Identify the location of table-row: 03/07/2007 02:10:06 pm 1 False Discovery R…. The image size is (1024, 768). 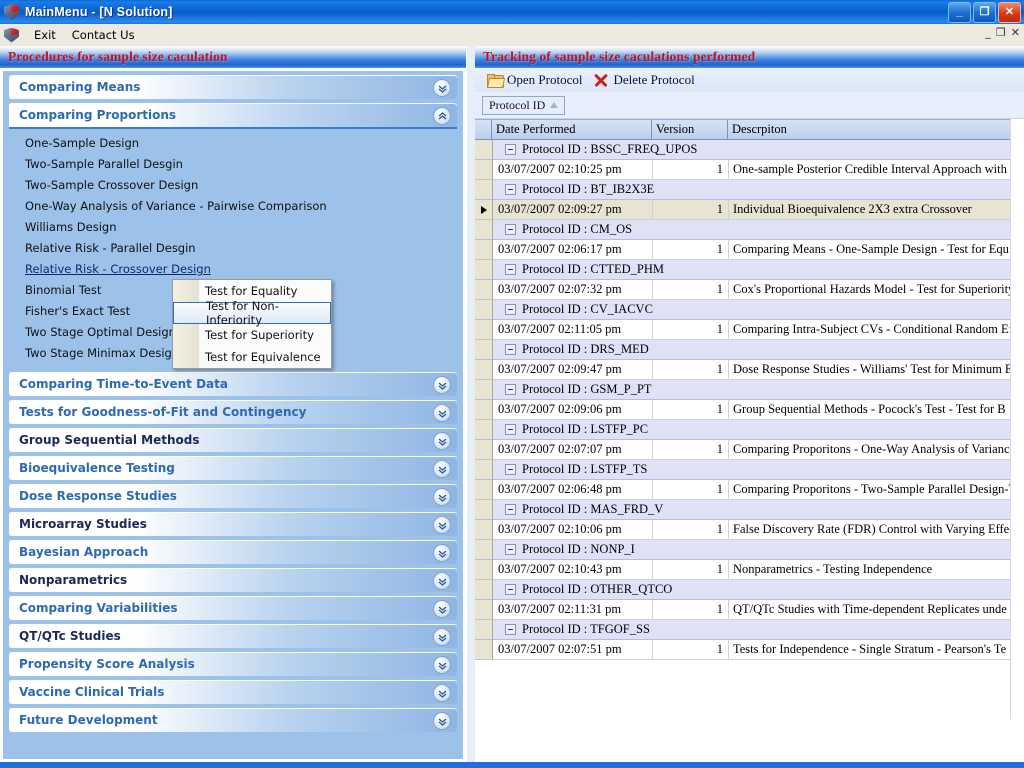
(749, 530).